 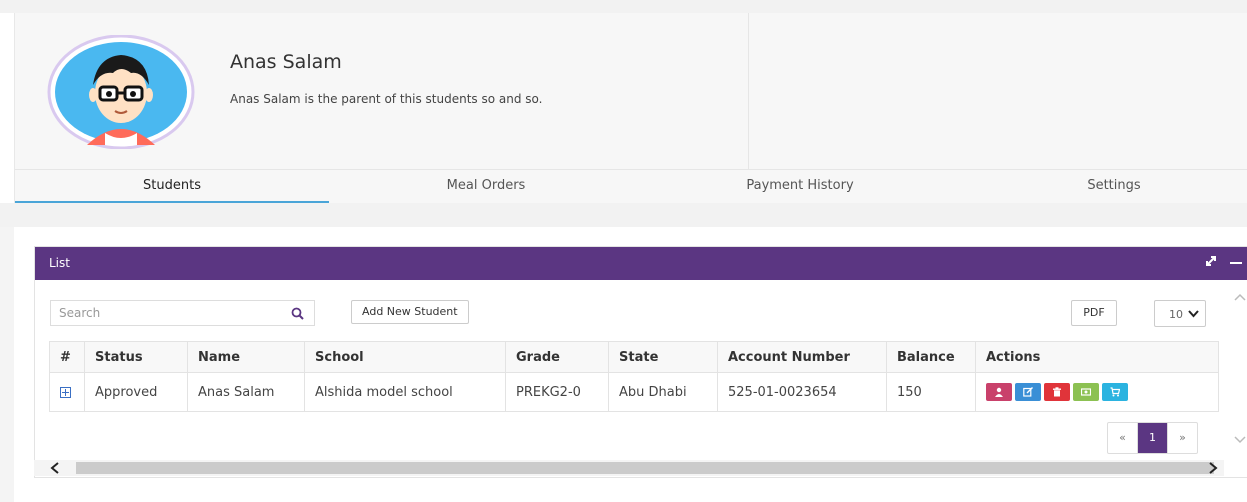 I want to click on scroll-left-icon, so click(x=51, y=468).